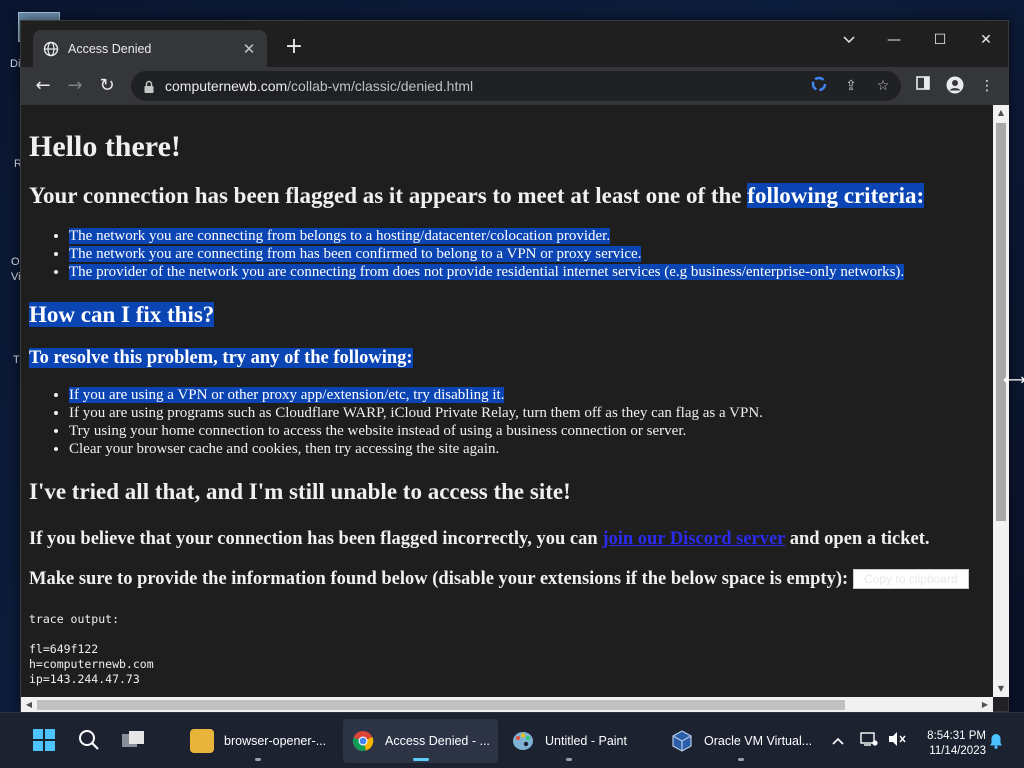  What do you see at coordinates (1001, 689) in the screenshot?
I see `scroll-down-icon: ▼` at bounding box center [1001, 689].